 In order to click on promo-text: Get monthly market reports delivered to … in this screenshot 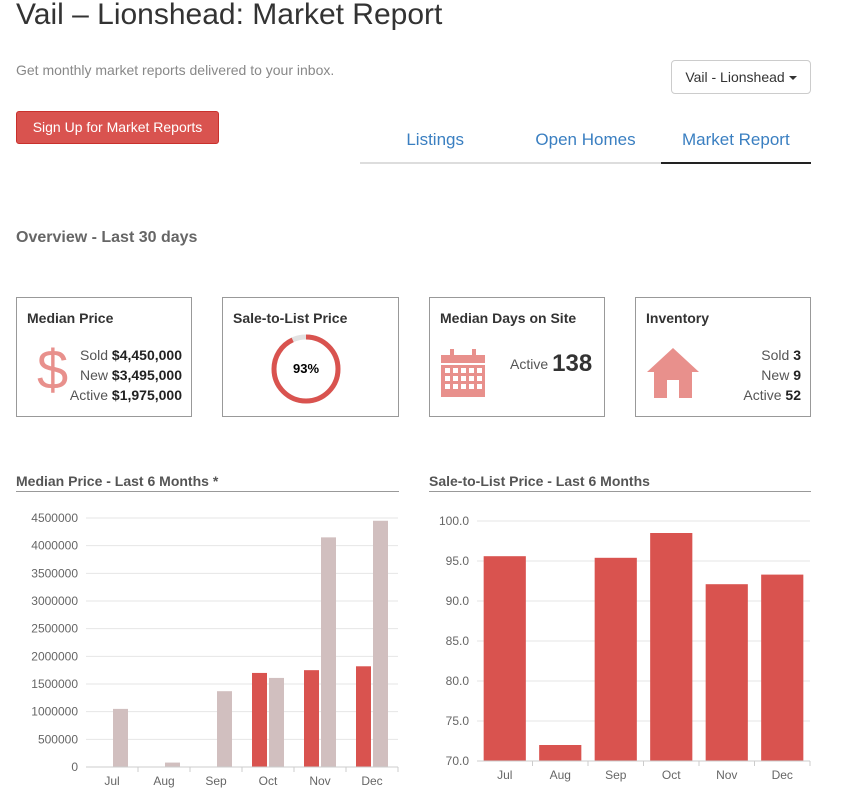, I will do `click(175, 70)`.